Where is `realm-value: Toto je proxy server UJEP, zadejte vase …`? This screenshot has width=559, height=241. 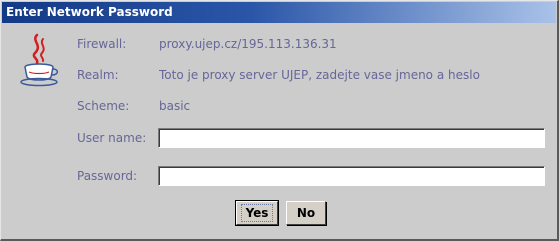 realm-value: Toto je proxy server UJEP, zadejte vase … is located at coordinates (319, 75).